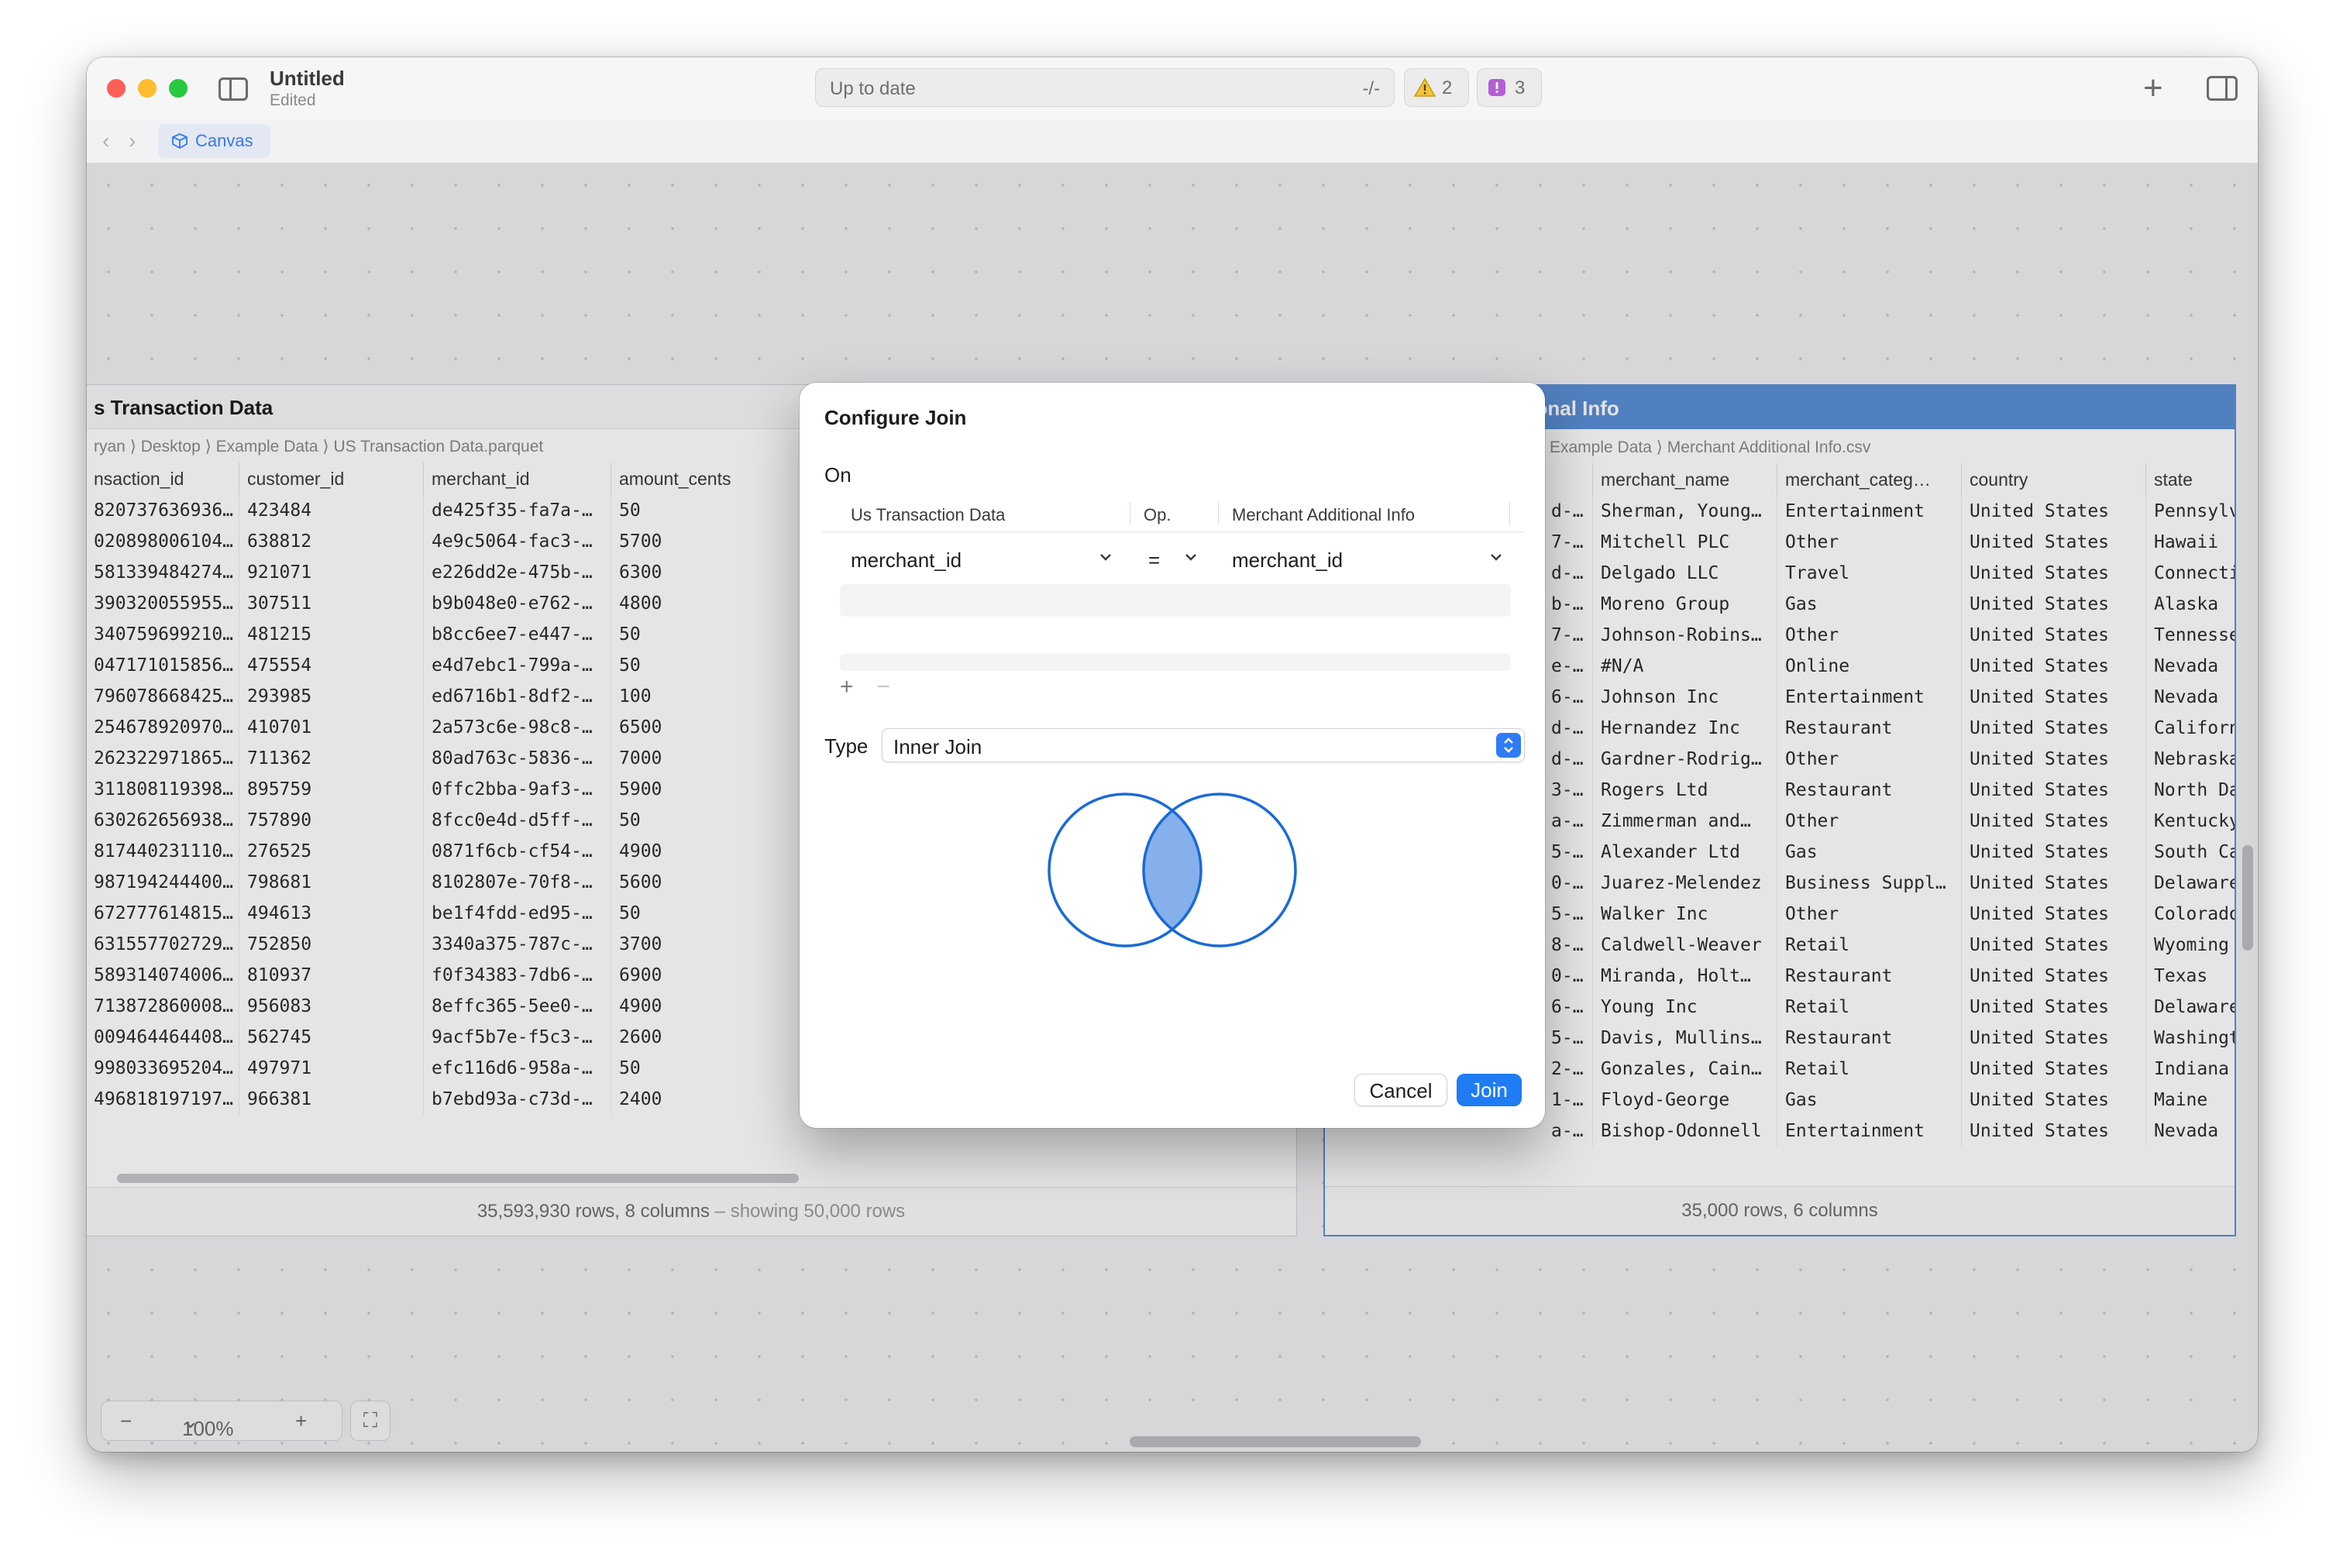  What do you see at coordinates (1508, 745) in the screenshot?
I see `up-down-chevron-icon` at bounding box center [1508, 745].